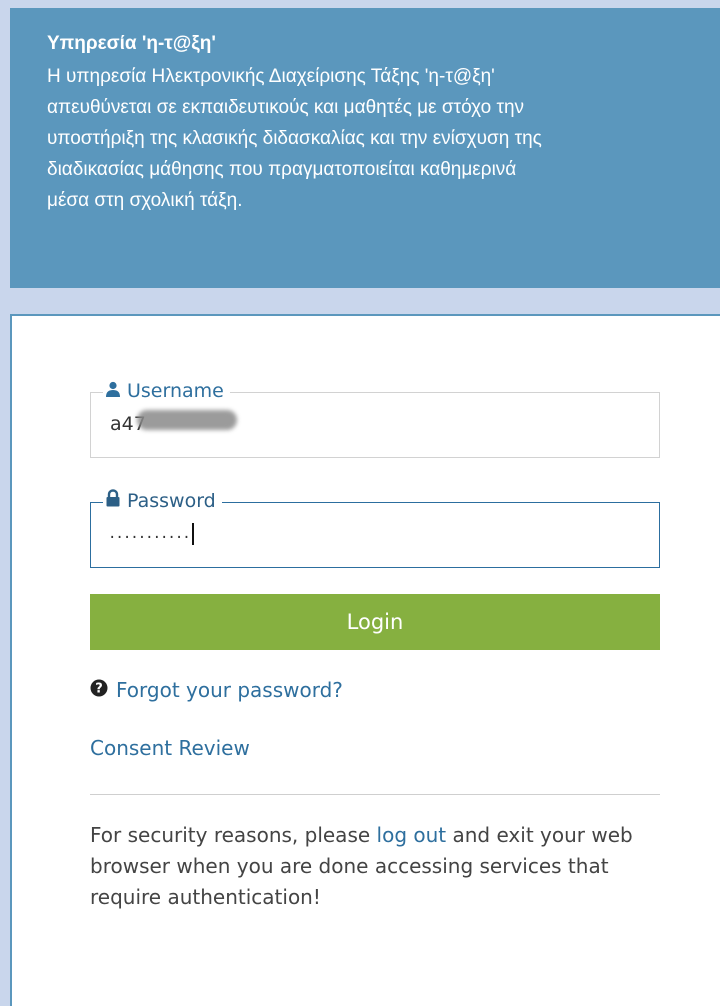  I want to click on user-icon, so click(113, 391).